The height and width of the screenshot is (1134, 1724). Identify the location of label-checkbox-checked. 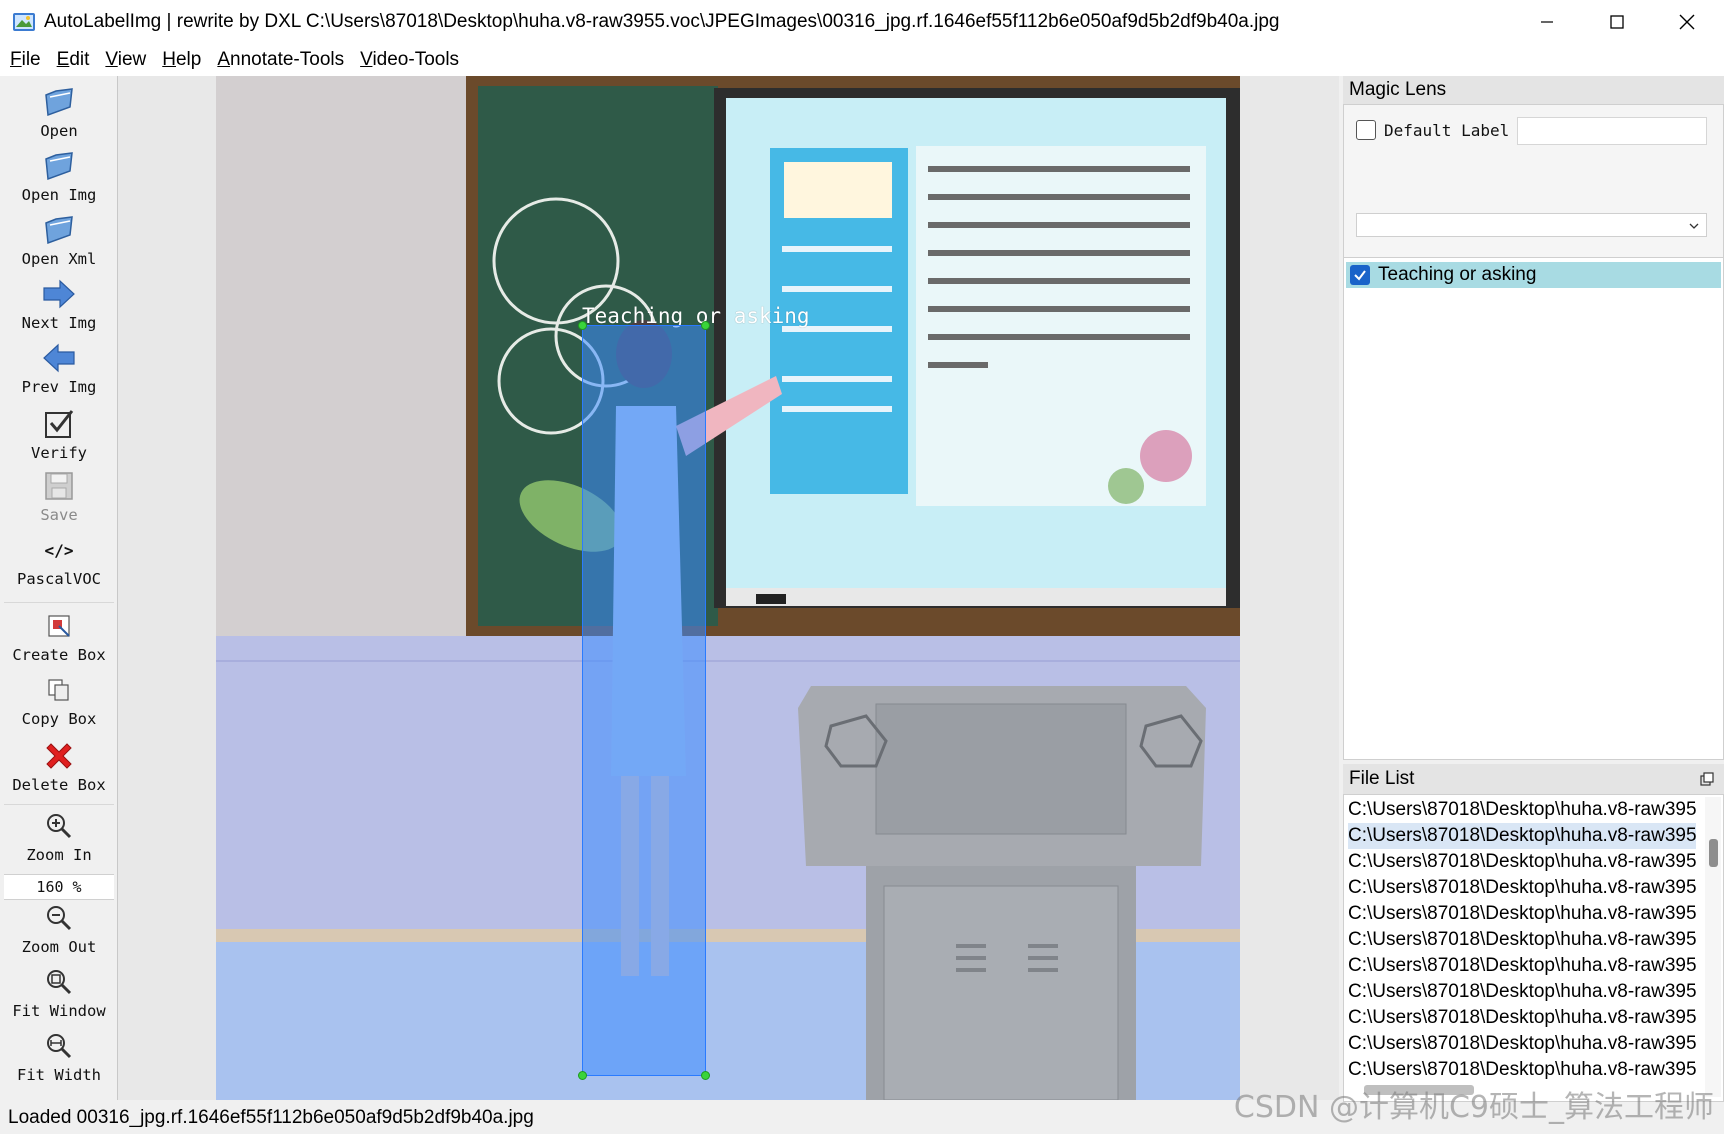
(1360, 275).